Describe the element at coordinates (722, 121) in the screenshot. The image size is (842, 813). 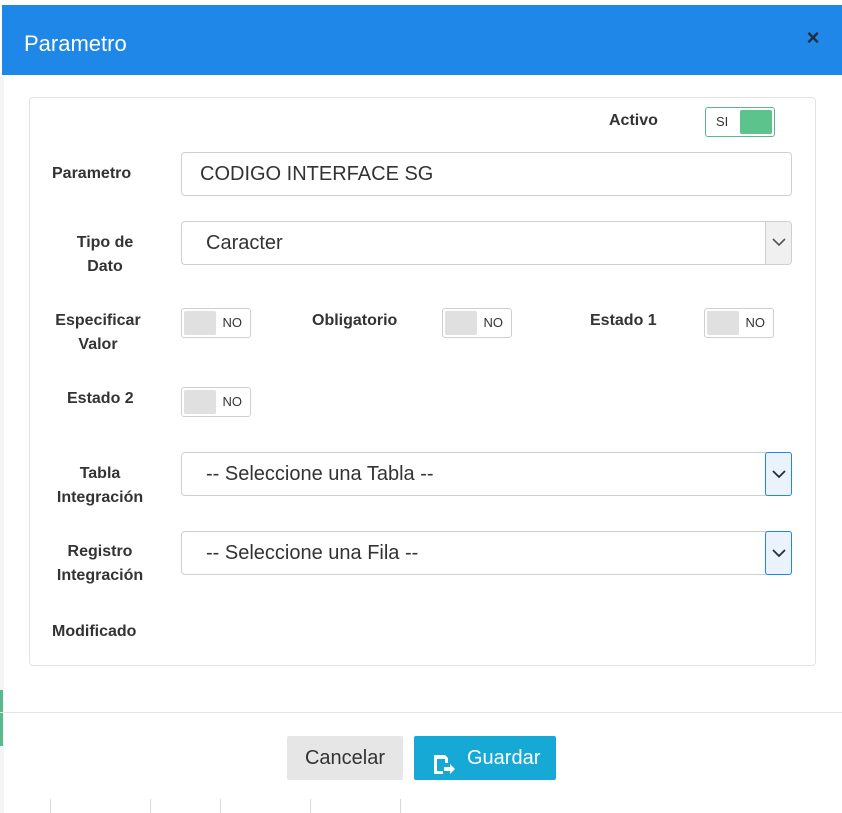
I see `activo-toggle-text: SI` at that location.